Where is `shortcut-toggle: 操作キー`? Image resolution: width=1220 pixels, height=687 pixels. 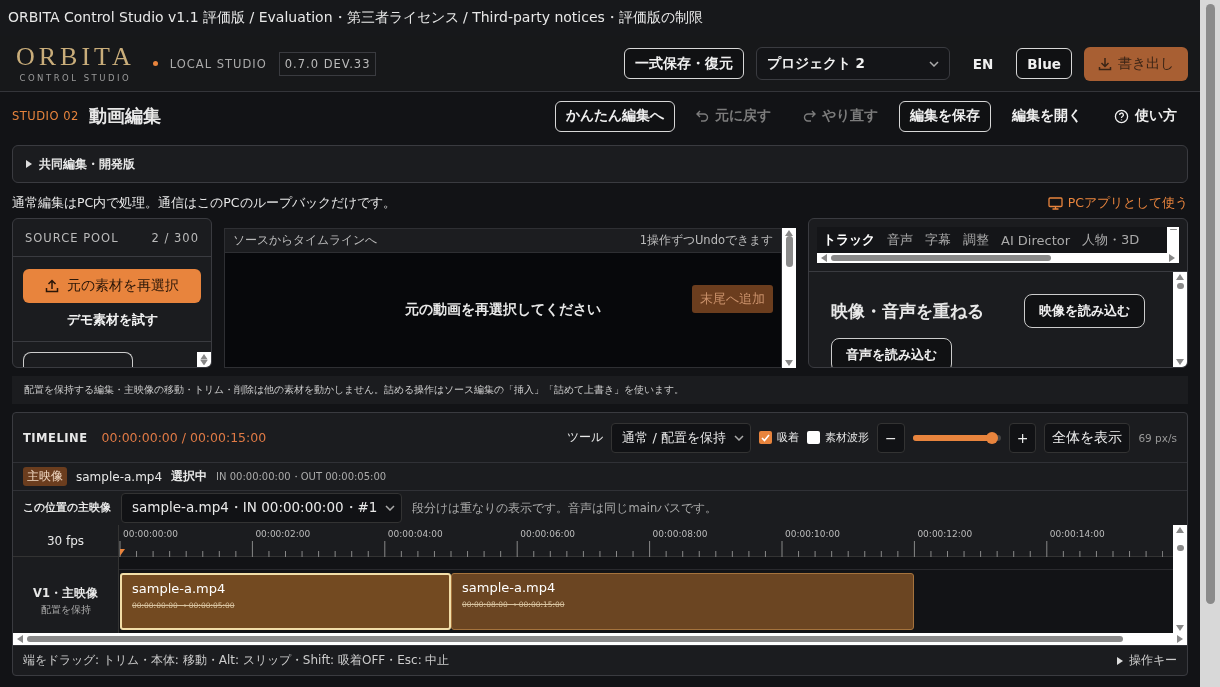
shortcut-toggle: 操作キー is located at coordinates (1146, 660).